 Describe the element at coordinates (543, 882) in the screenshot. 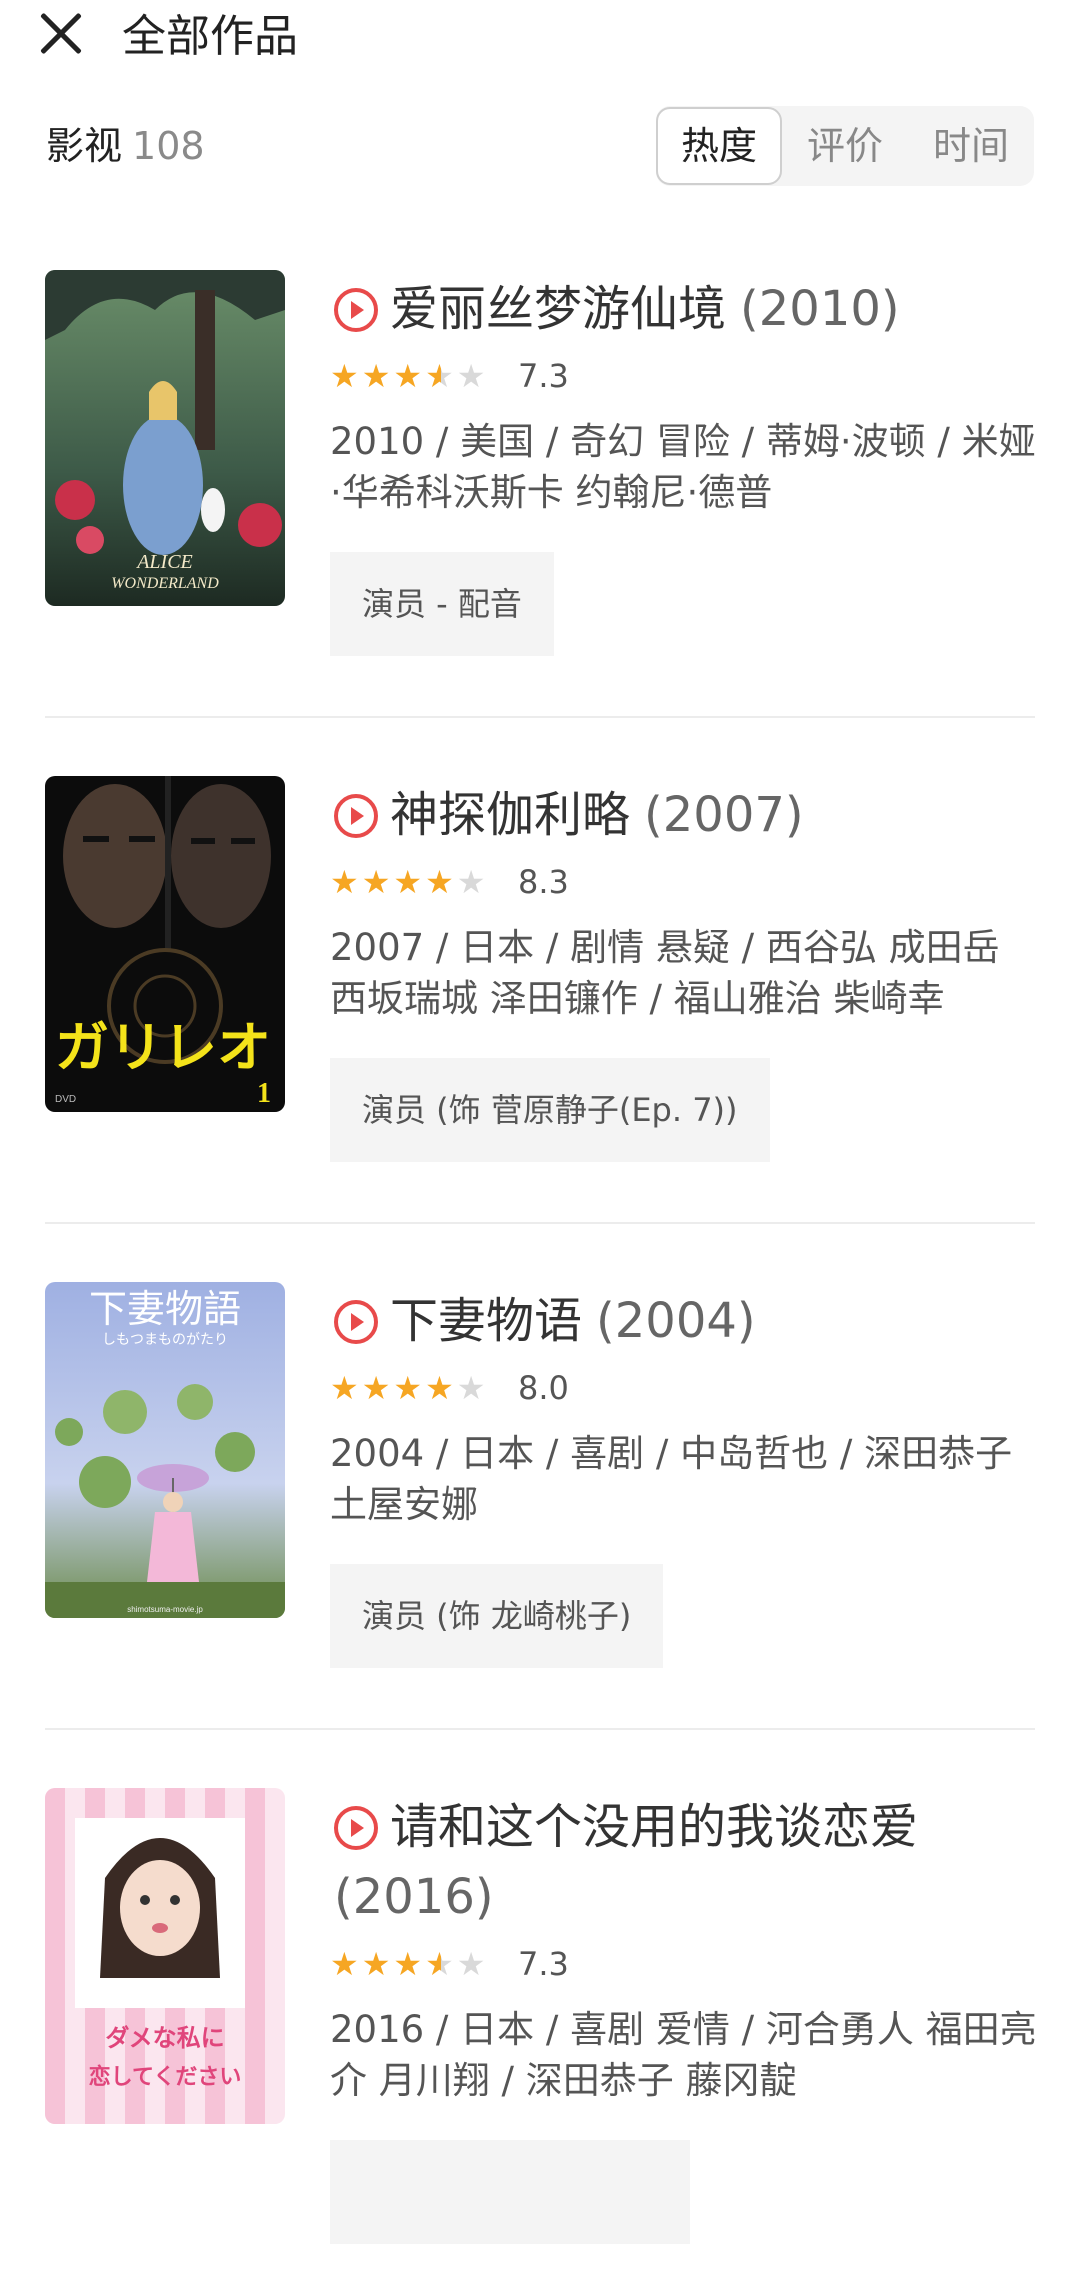

I see `rating-score: 8.3` at that location.